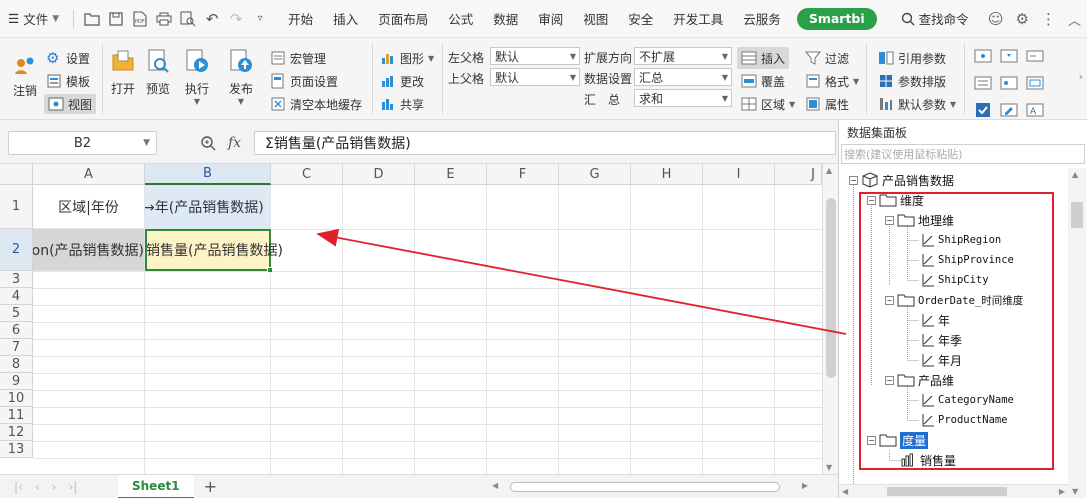  What do you see at coordinates (763, 58) in the screenshot?
I see `insert-button: 插入` at bounding box center [763, 58].